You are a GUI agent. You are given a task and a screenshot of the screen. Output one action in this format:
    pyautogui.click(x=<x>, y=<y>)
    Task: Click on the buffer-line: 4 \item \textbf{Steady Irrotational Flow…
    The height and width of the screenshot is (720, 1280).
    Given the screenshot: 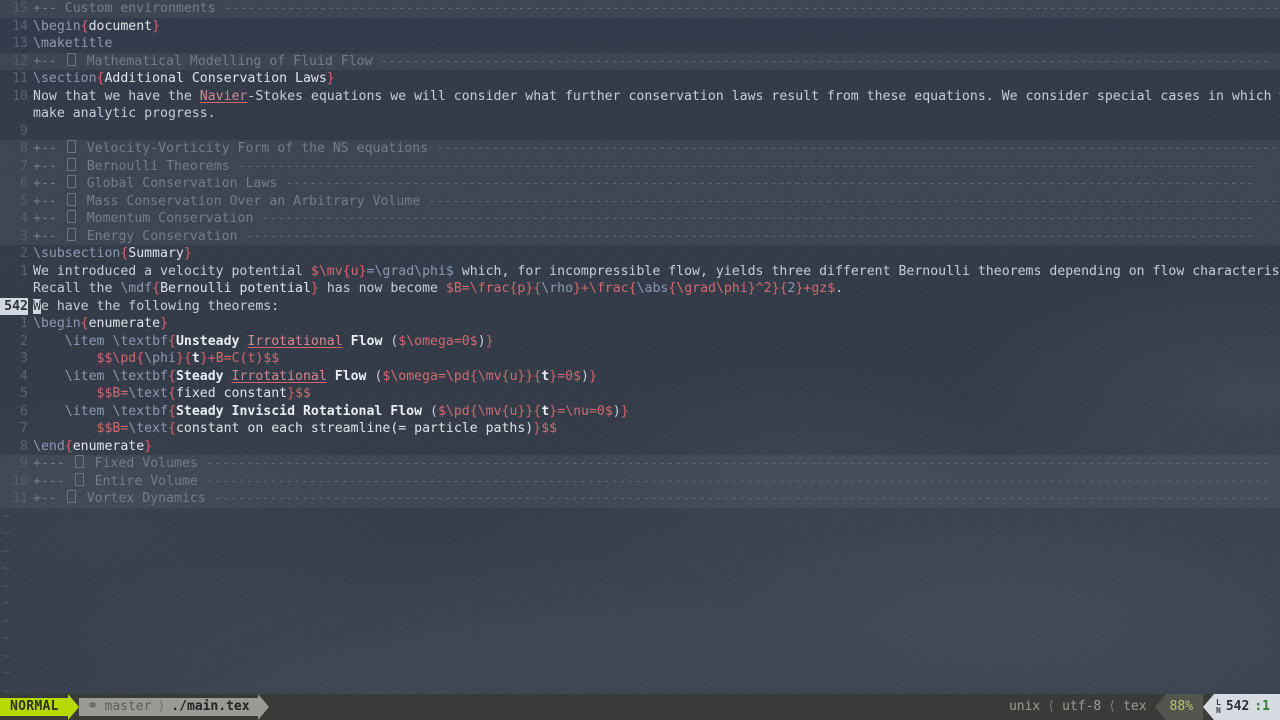 What is the action you would take?
    pyautogui.click(x=640, y=377)
    